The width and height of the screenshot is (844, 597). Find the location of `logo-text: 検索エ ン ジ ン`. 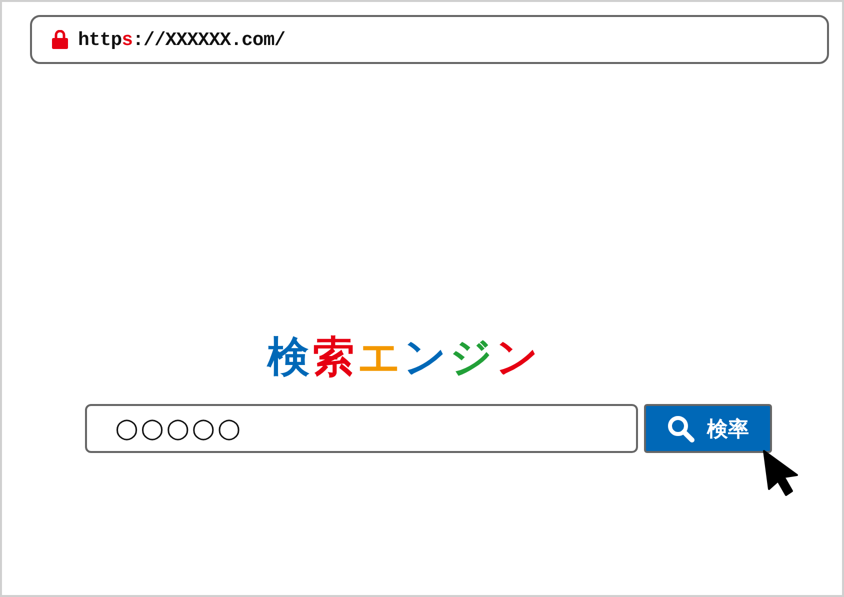

logo-text: 検索エ ン ジ ン is located at coordinates (405, 357).